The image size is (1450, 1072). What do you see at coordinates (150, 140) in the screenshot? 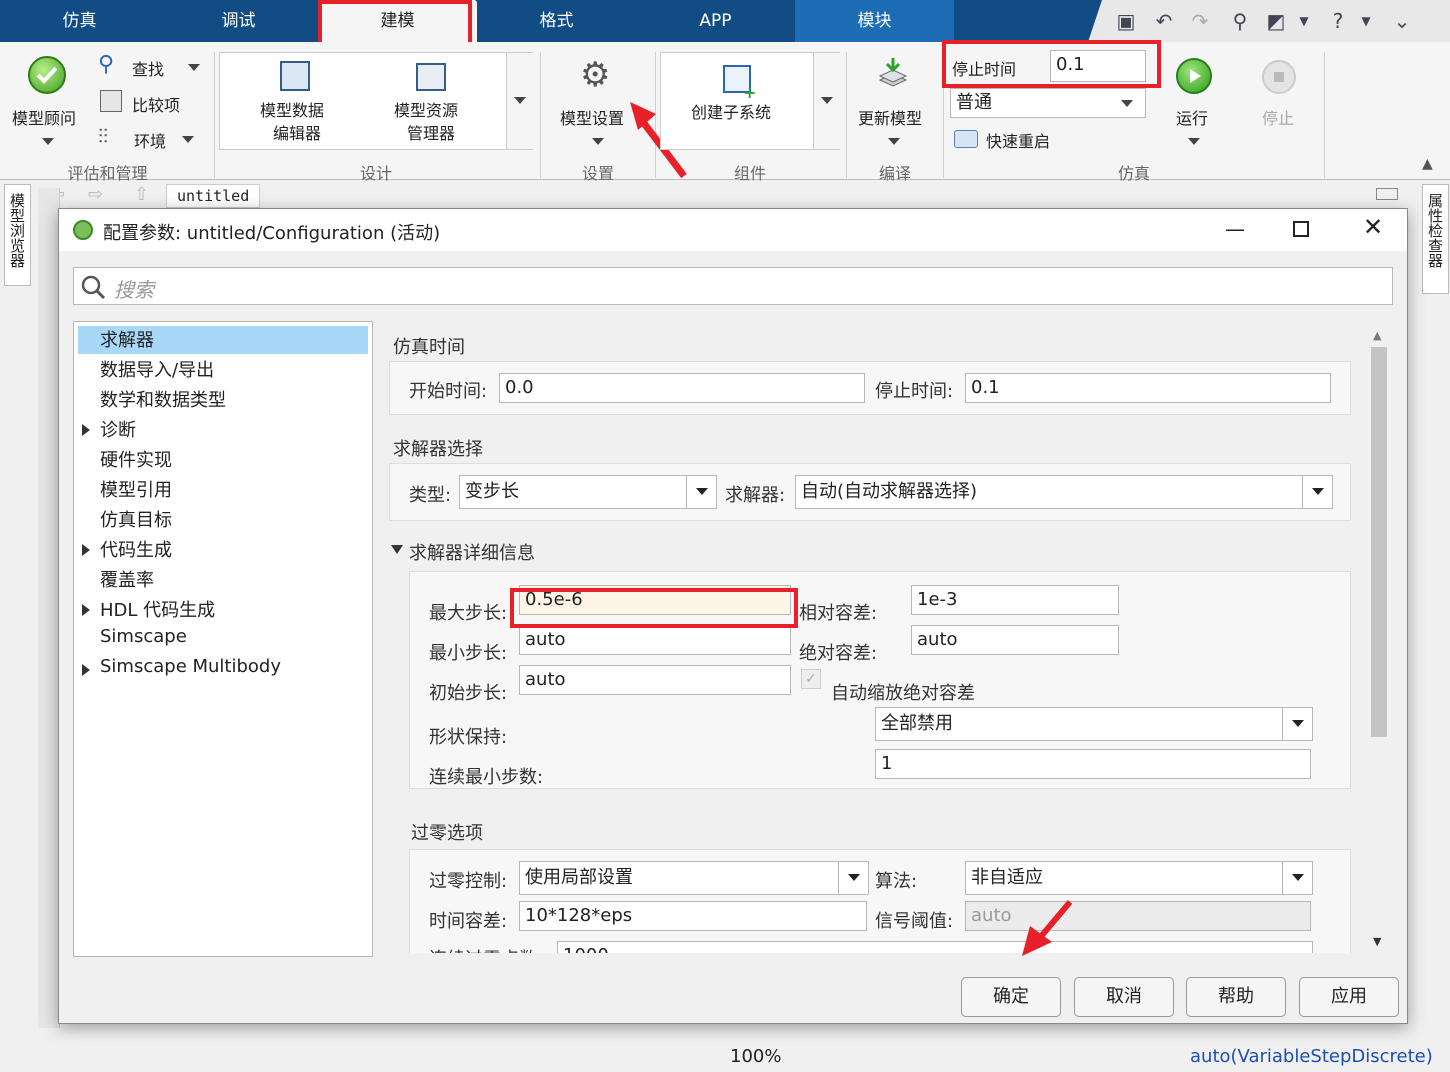
I see `environment-button: 环境` at bounding box center [150, 140].